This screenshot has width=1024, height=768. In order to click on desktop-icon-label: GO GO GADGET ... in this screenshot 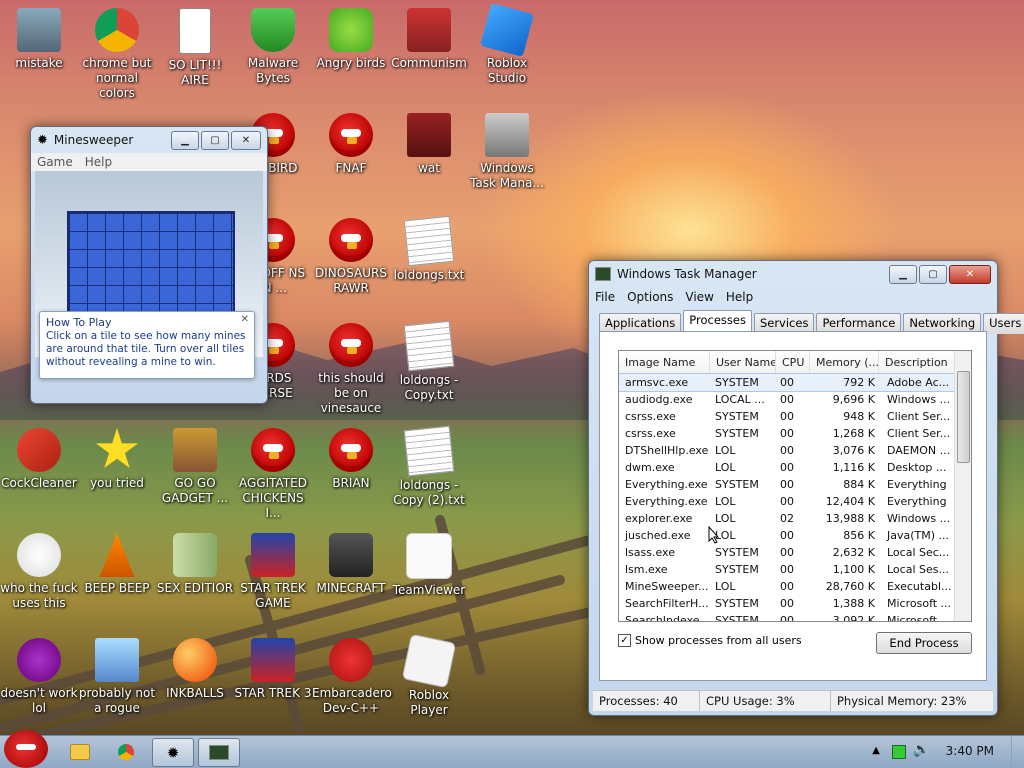, I will do `click(195, 490)`.